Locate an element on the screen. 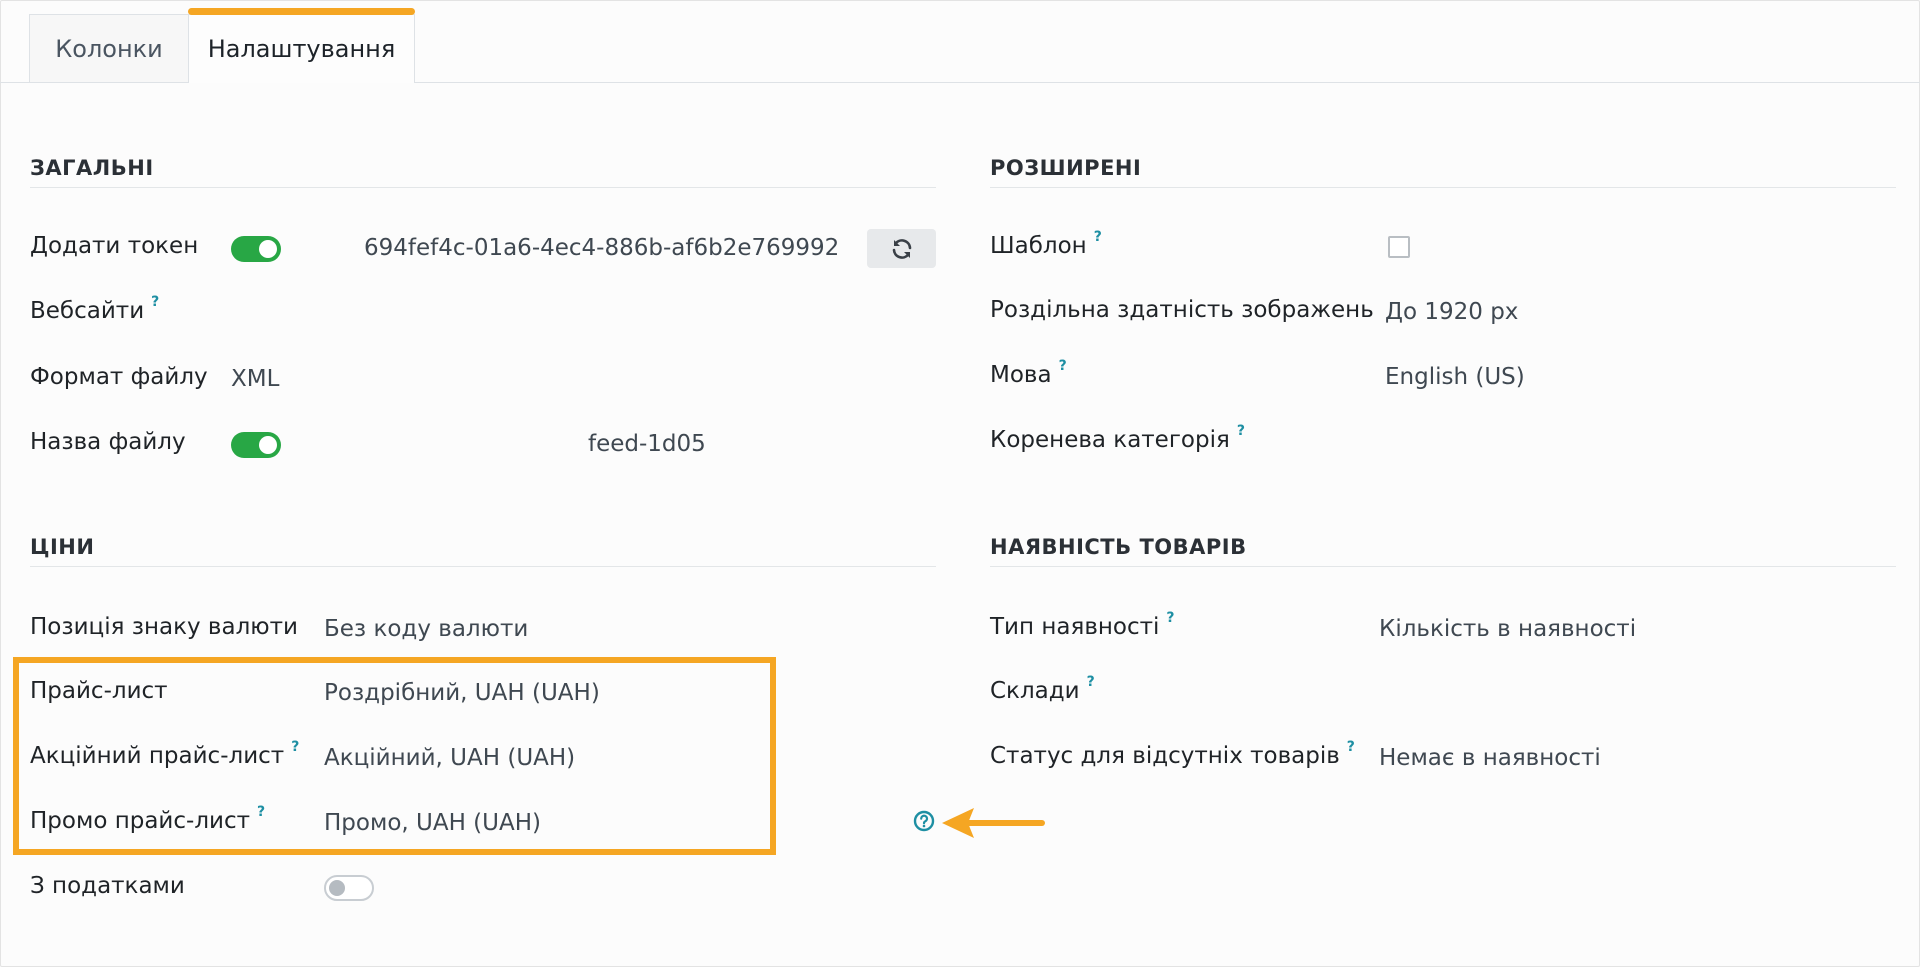 The width and height of the screenshot is (1920, 967). general-divider is located at coordinates (483, 187).